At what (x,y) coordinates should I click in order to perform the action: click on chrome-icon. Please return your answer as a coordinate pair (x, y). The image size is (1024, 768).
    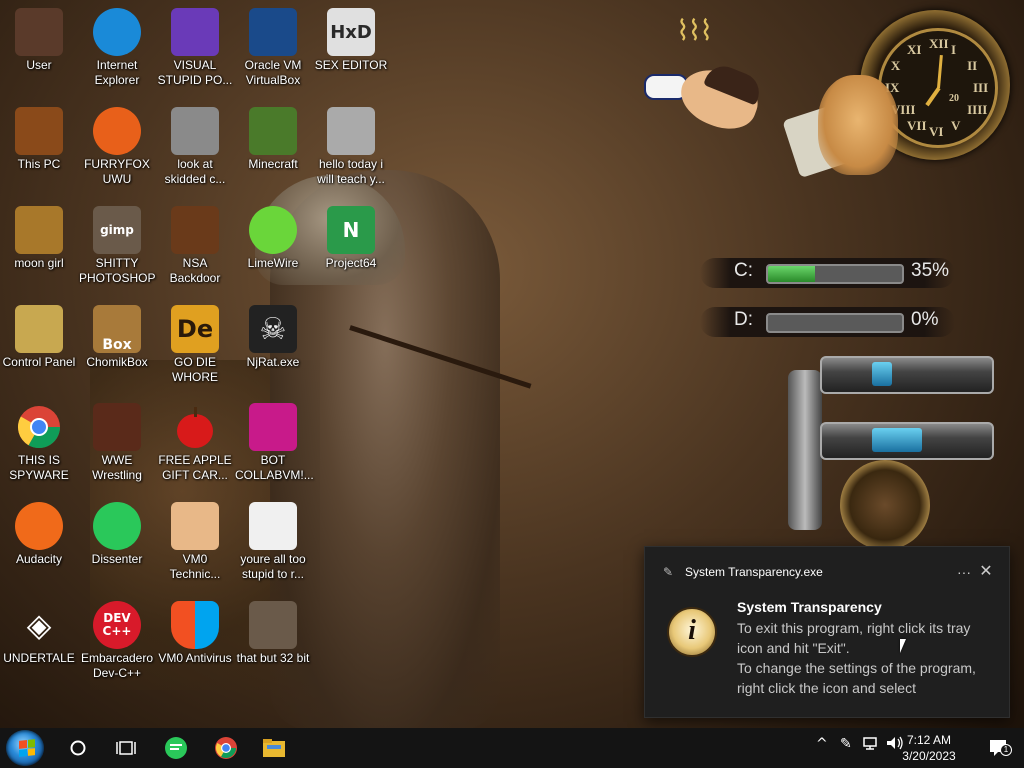
    Looking at the image, I should click on (39, 427).